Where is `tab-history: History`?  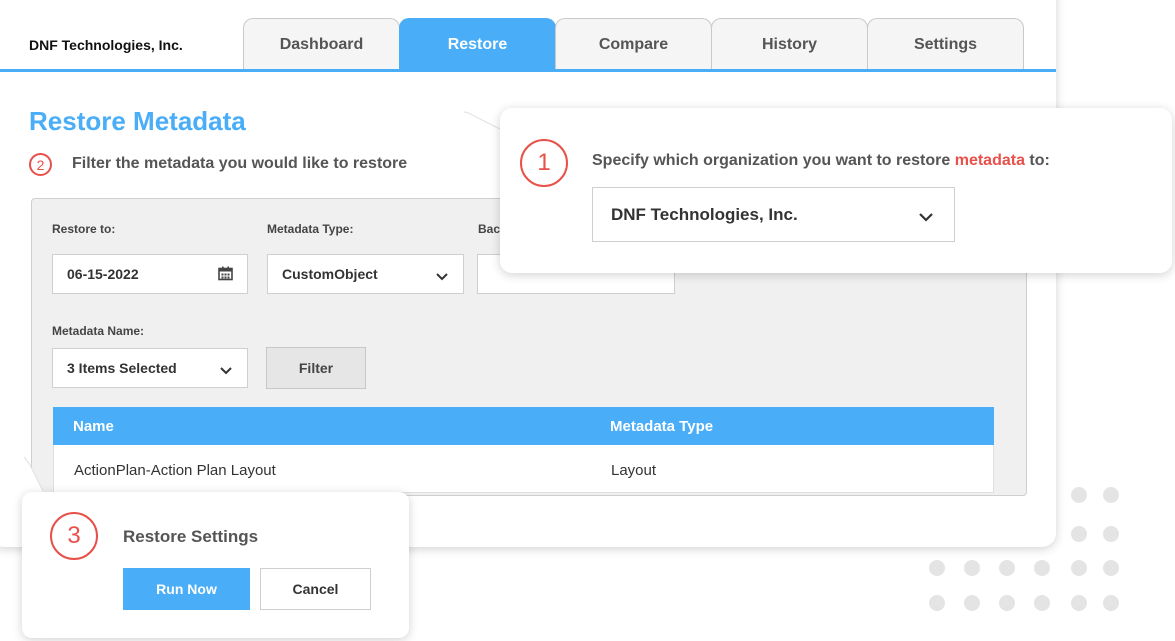
tab-history: History is located at coordinates (789, 44).